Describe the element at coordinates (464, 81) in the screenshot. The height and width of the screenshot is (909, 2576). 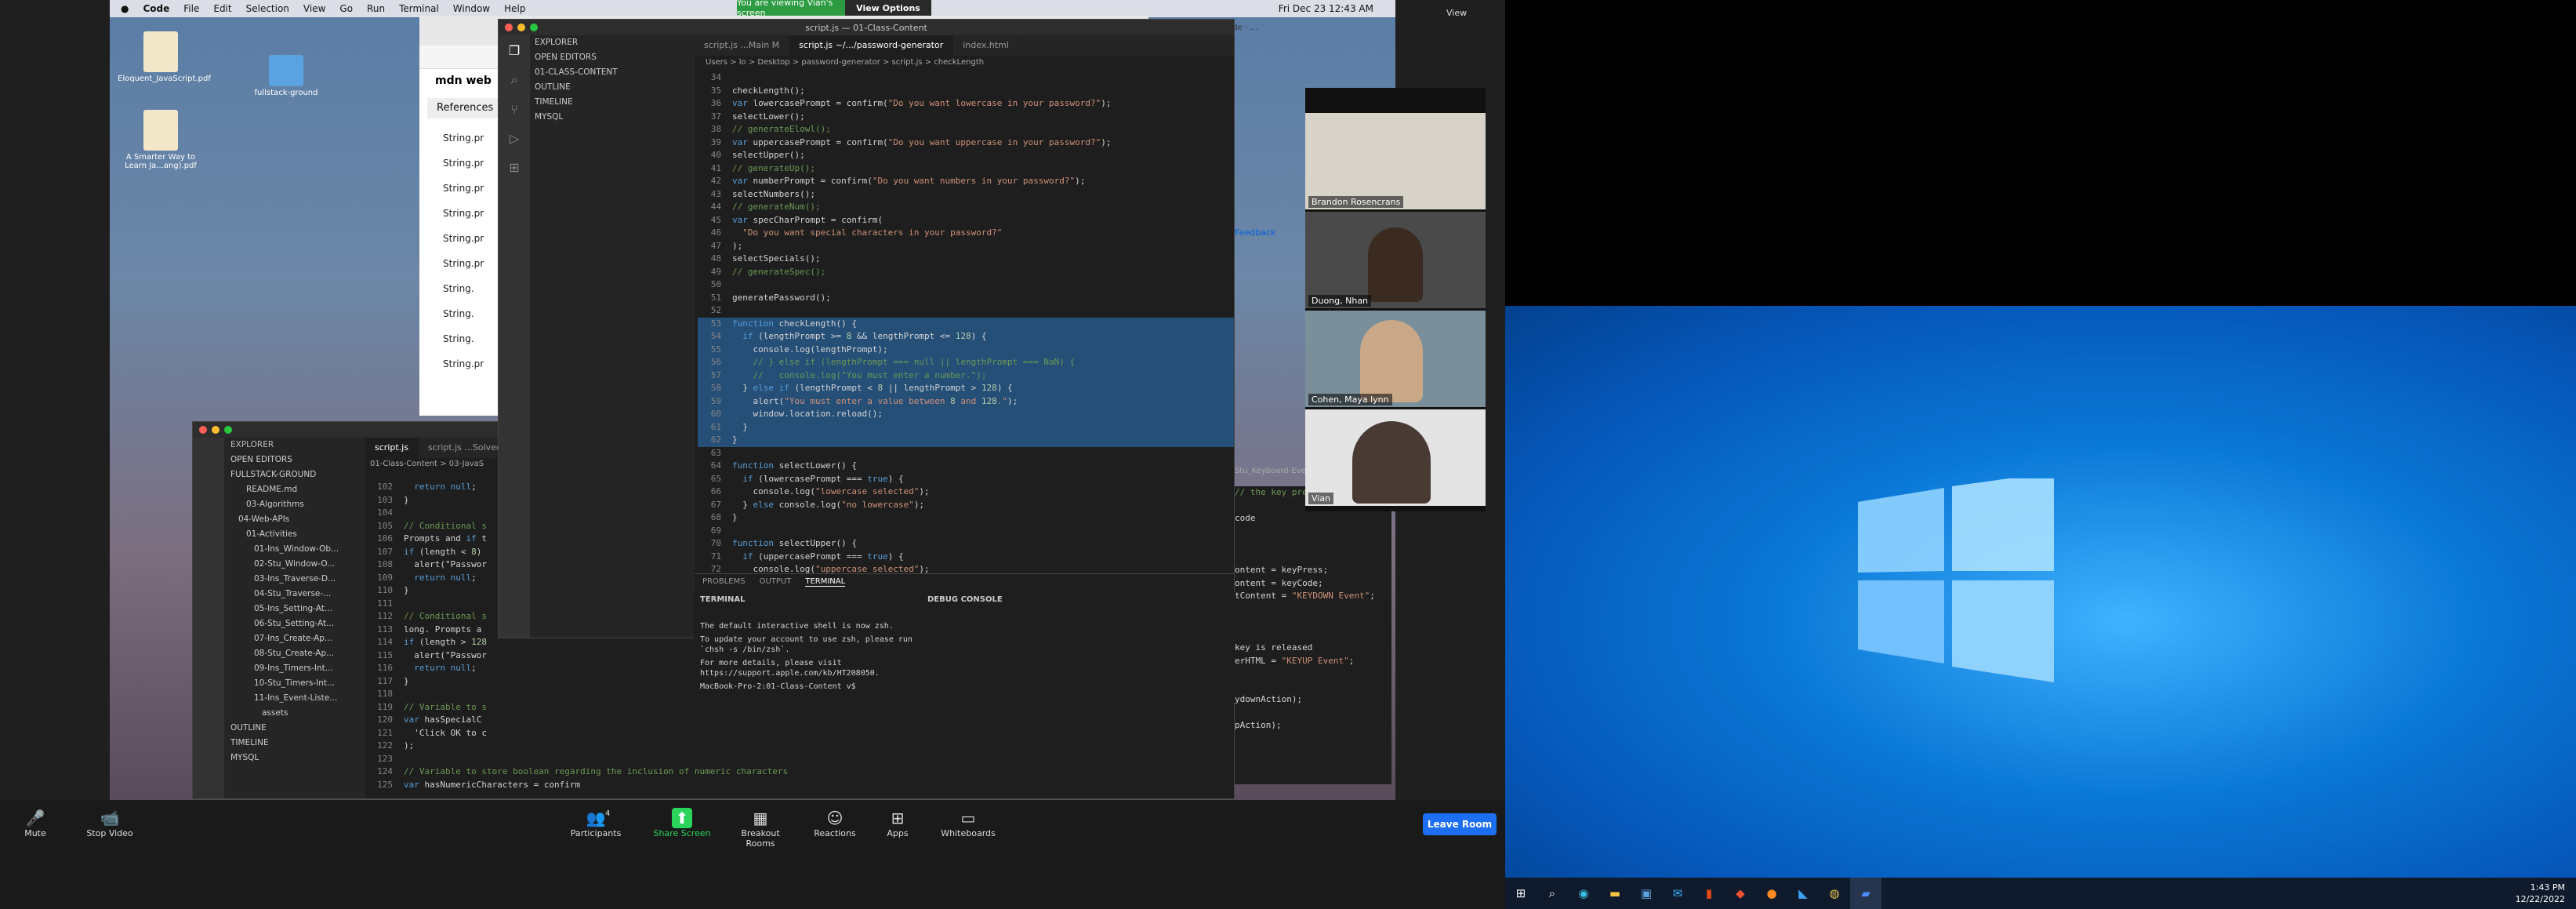
I see `mdn-logo: mdn web` at that location.